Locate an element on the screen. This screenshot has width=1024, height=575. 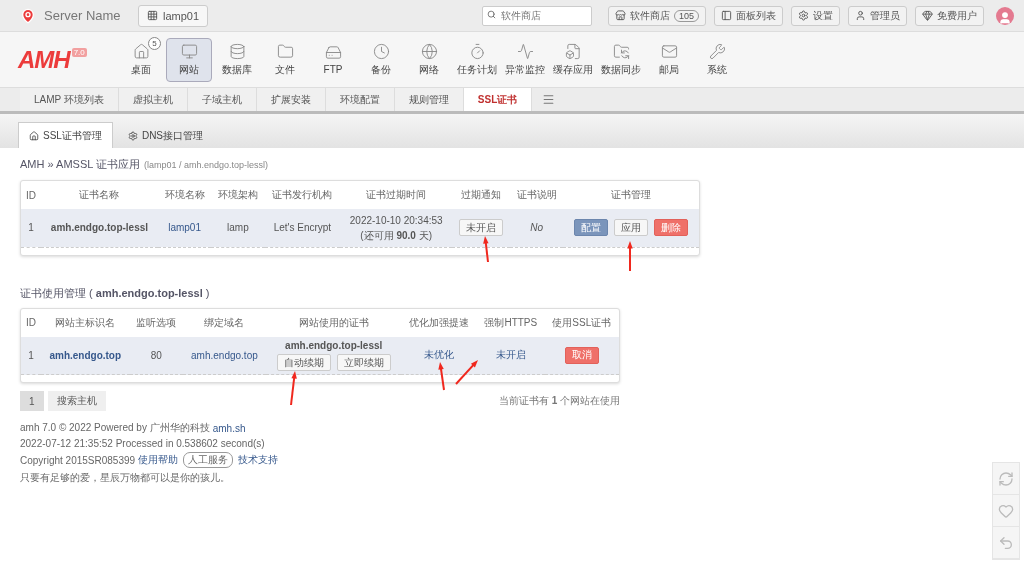
store-button: 软件商店 105 is located at coordinates (656, 15).